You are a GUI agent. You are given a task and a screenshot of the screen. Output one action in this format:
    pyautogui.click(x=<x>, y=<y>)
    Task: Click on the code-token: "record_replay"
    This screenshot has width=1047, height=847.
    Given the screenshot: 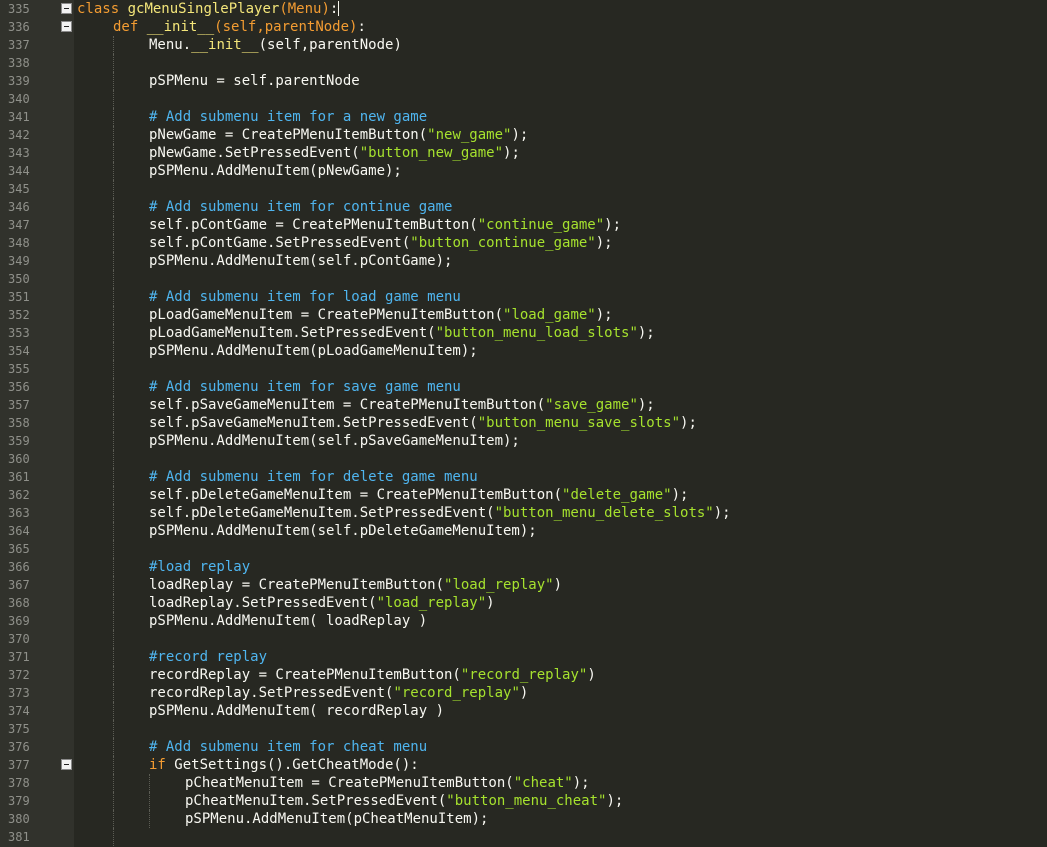 What is the action you would take?
    pyautogui.click(x=524, y=675)
    